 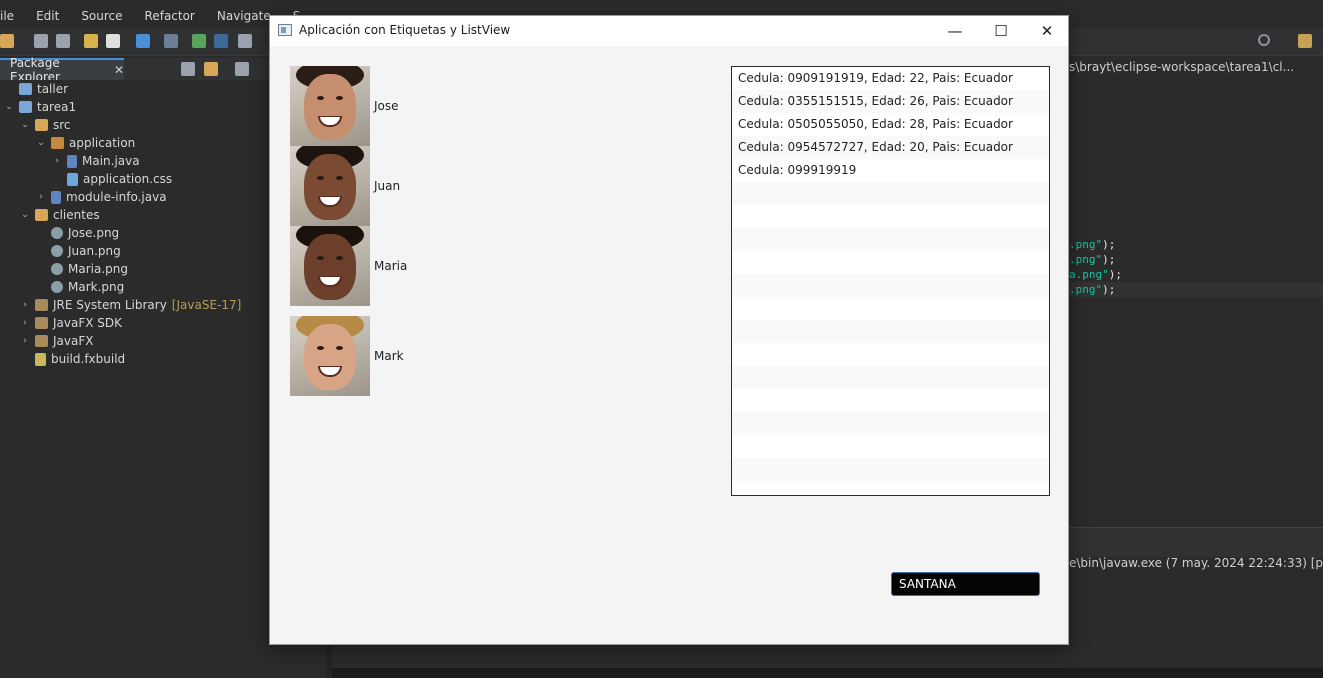 I want to click on tree-item: › JavaFX, so click(x=56, y=341).